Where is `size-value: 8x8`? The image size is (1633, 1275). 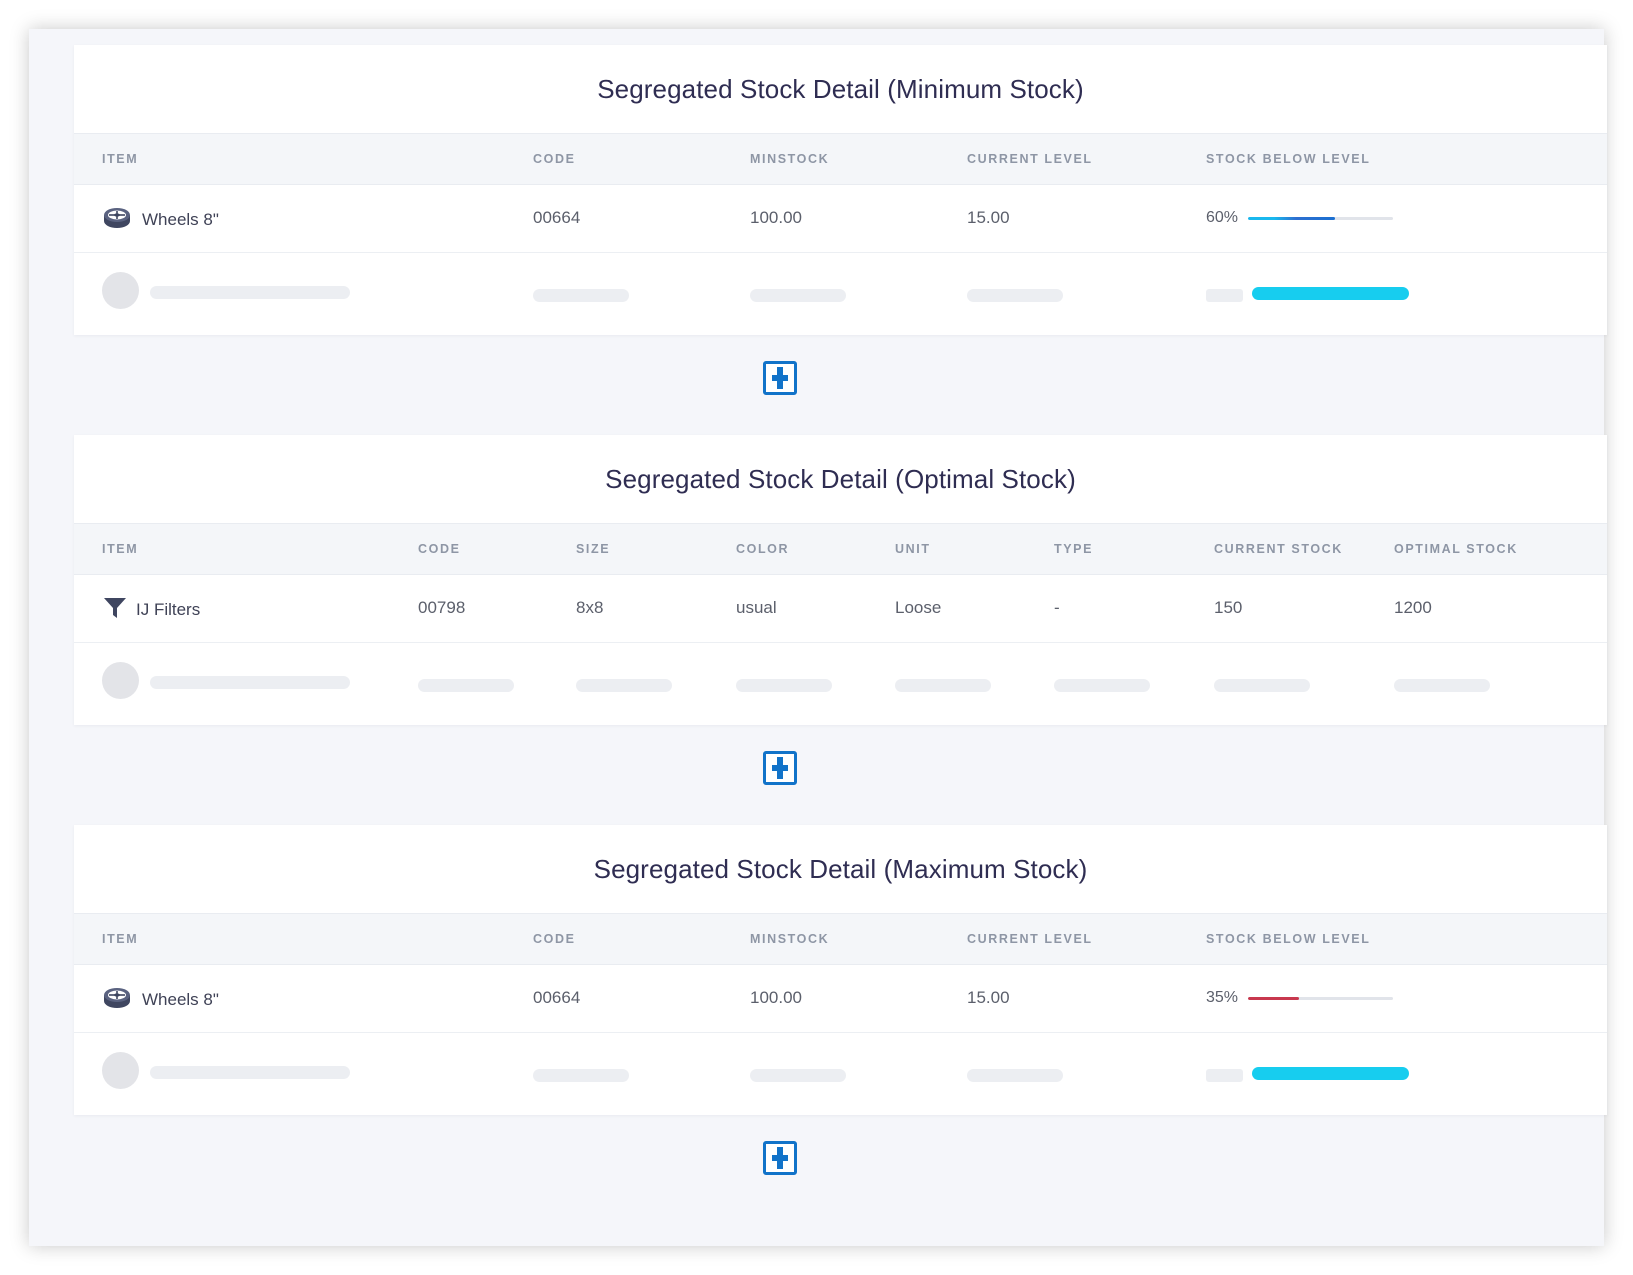 size-value: 8x8 is located at coordinates (590, 607).